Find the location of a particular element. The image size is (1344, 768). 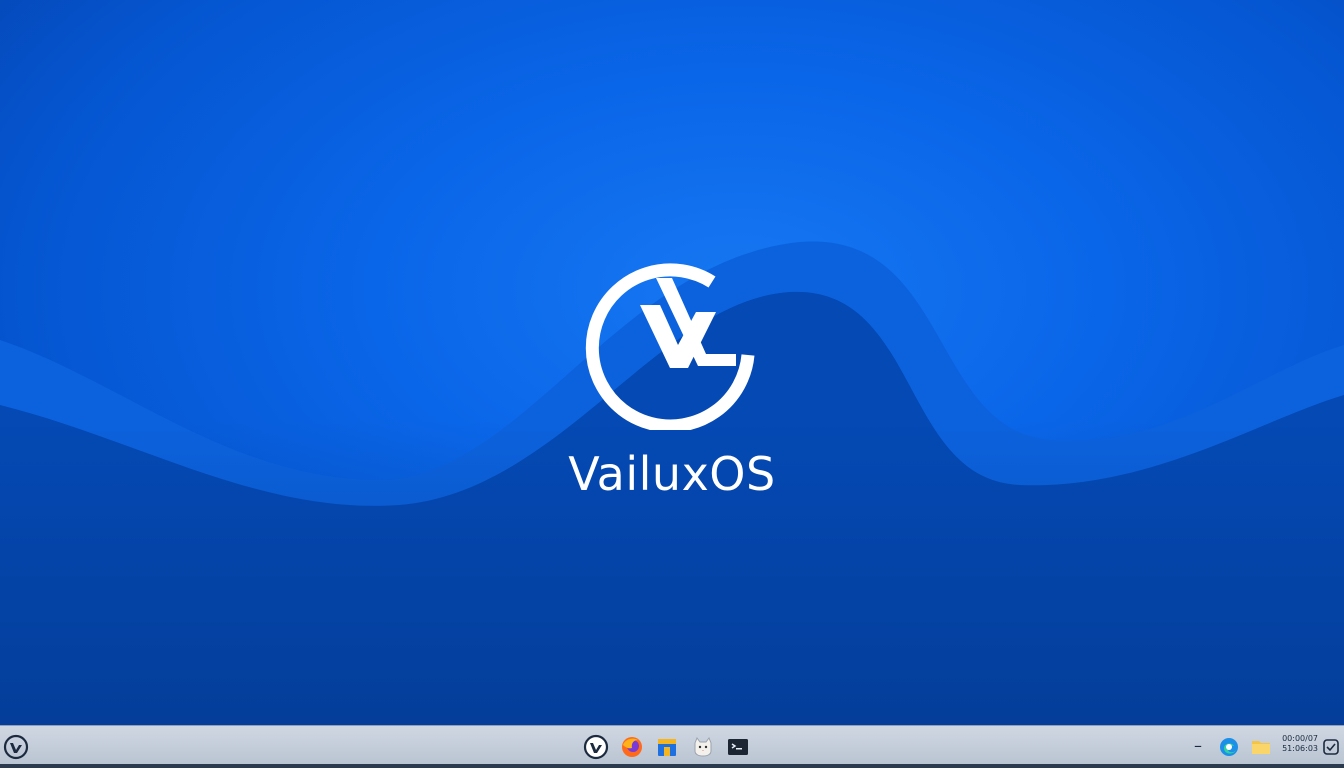

taskbar: – 00:00/07 51:06:03 is located at coordinates (672, 746).